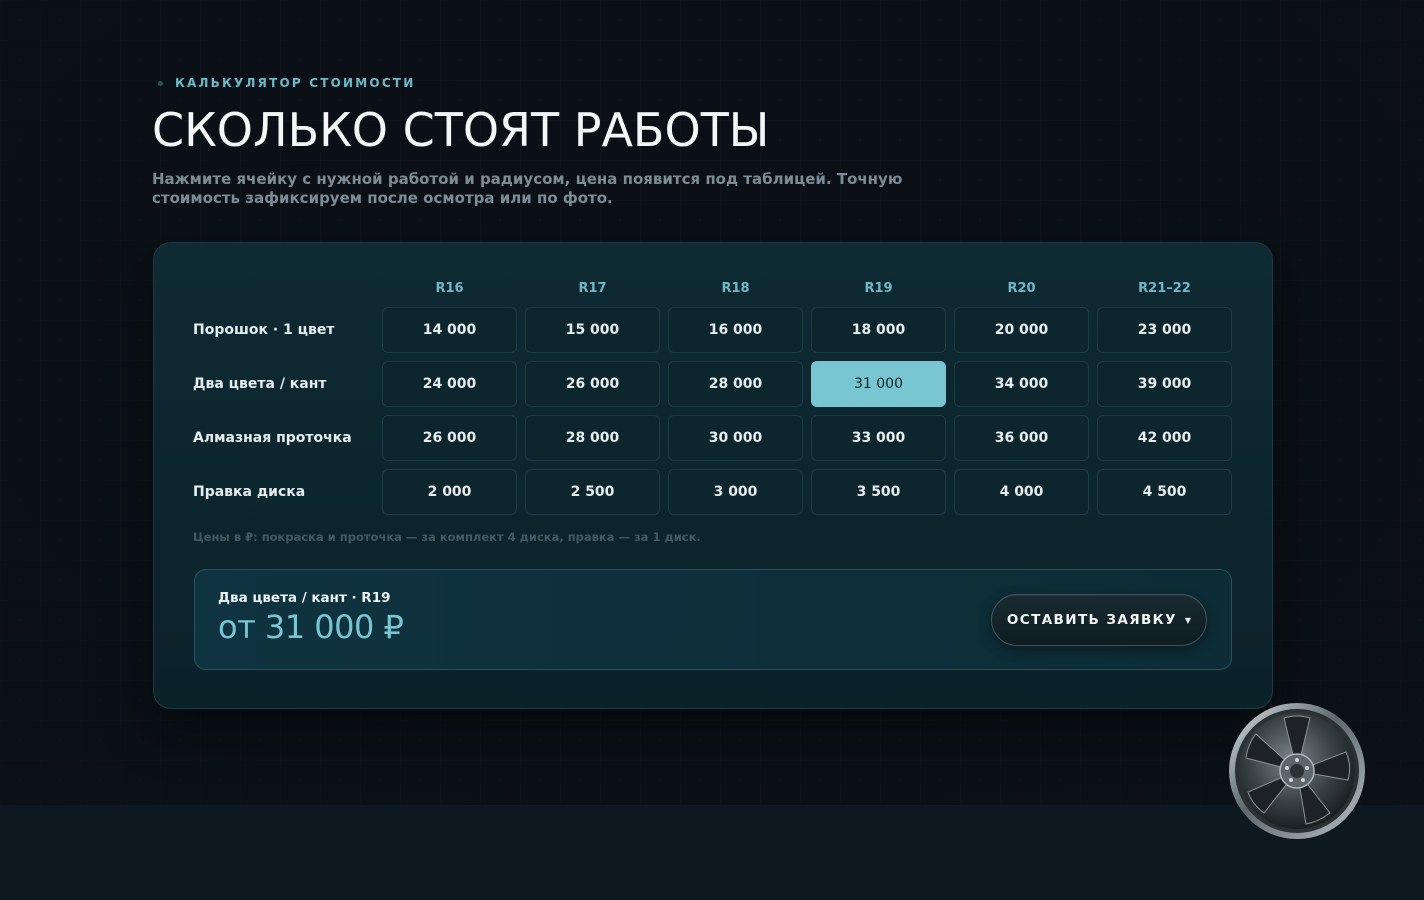 This screenshot has height=900, width=1424. I want to click on price-cell: 18 000, so click(878, 330).